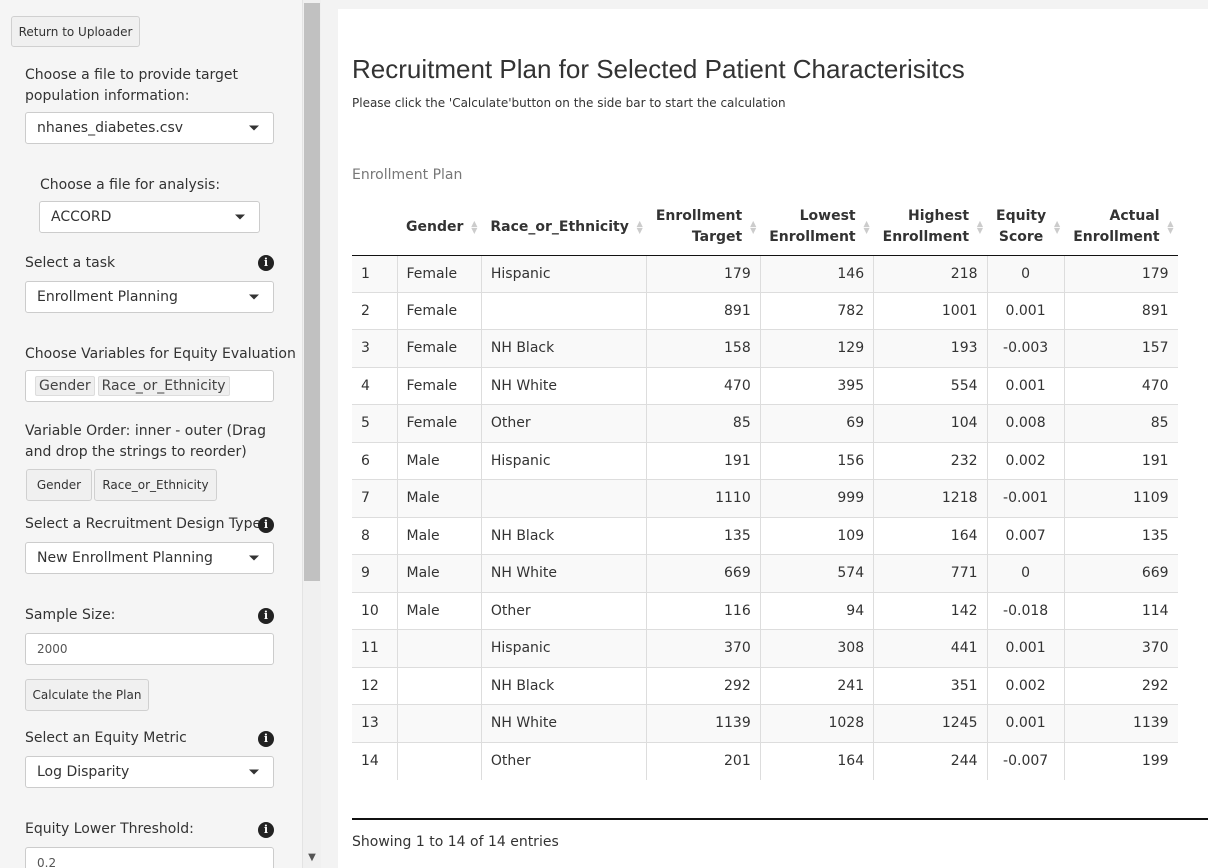  I want to click on table-row: 10 Male Other 116 94 142 -0.018 114, so click(765, 610).